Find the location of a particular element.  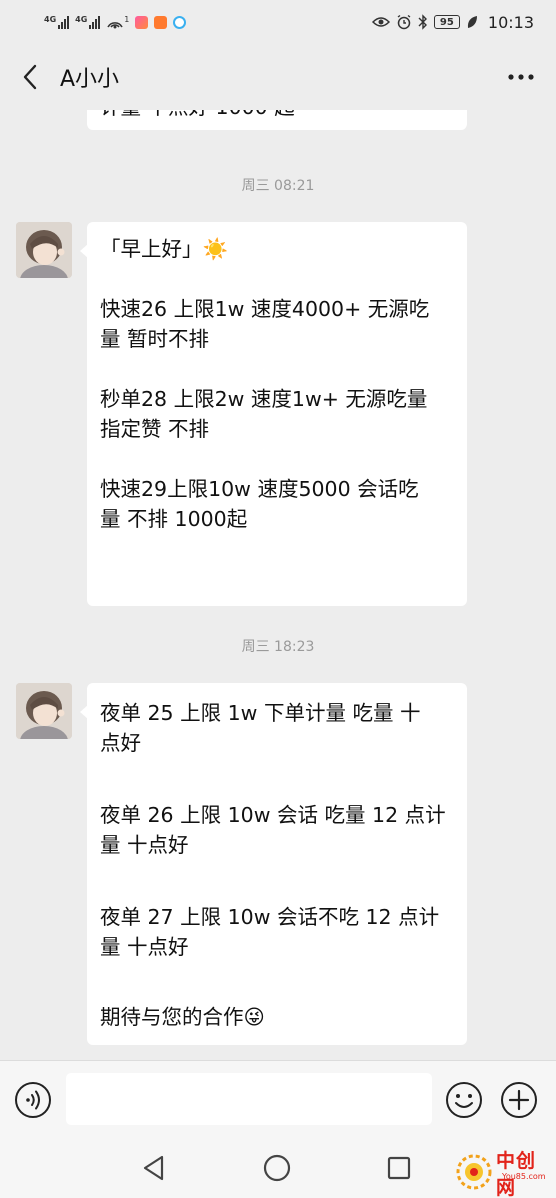

system-recent-button is located at coordinates (399, 1168).